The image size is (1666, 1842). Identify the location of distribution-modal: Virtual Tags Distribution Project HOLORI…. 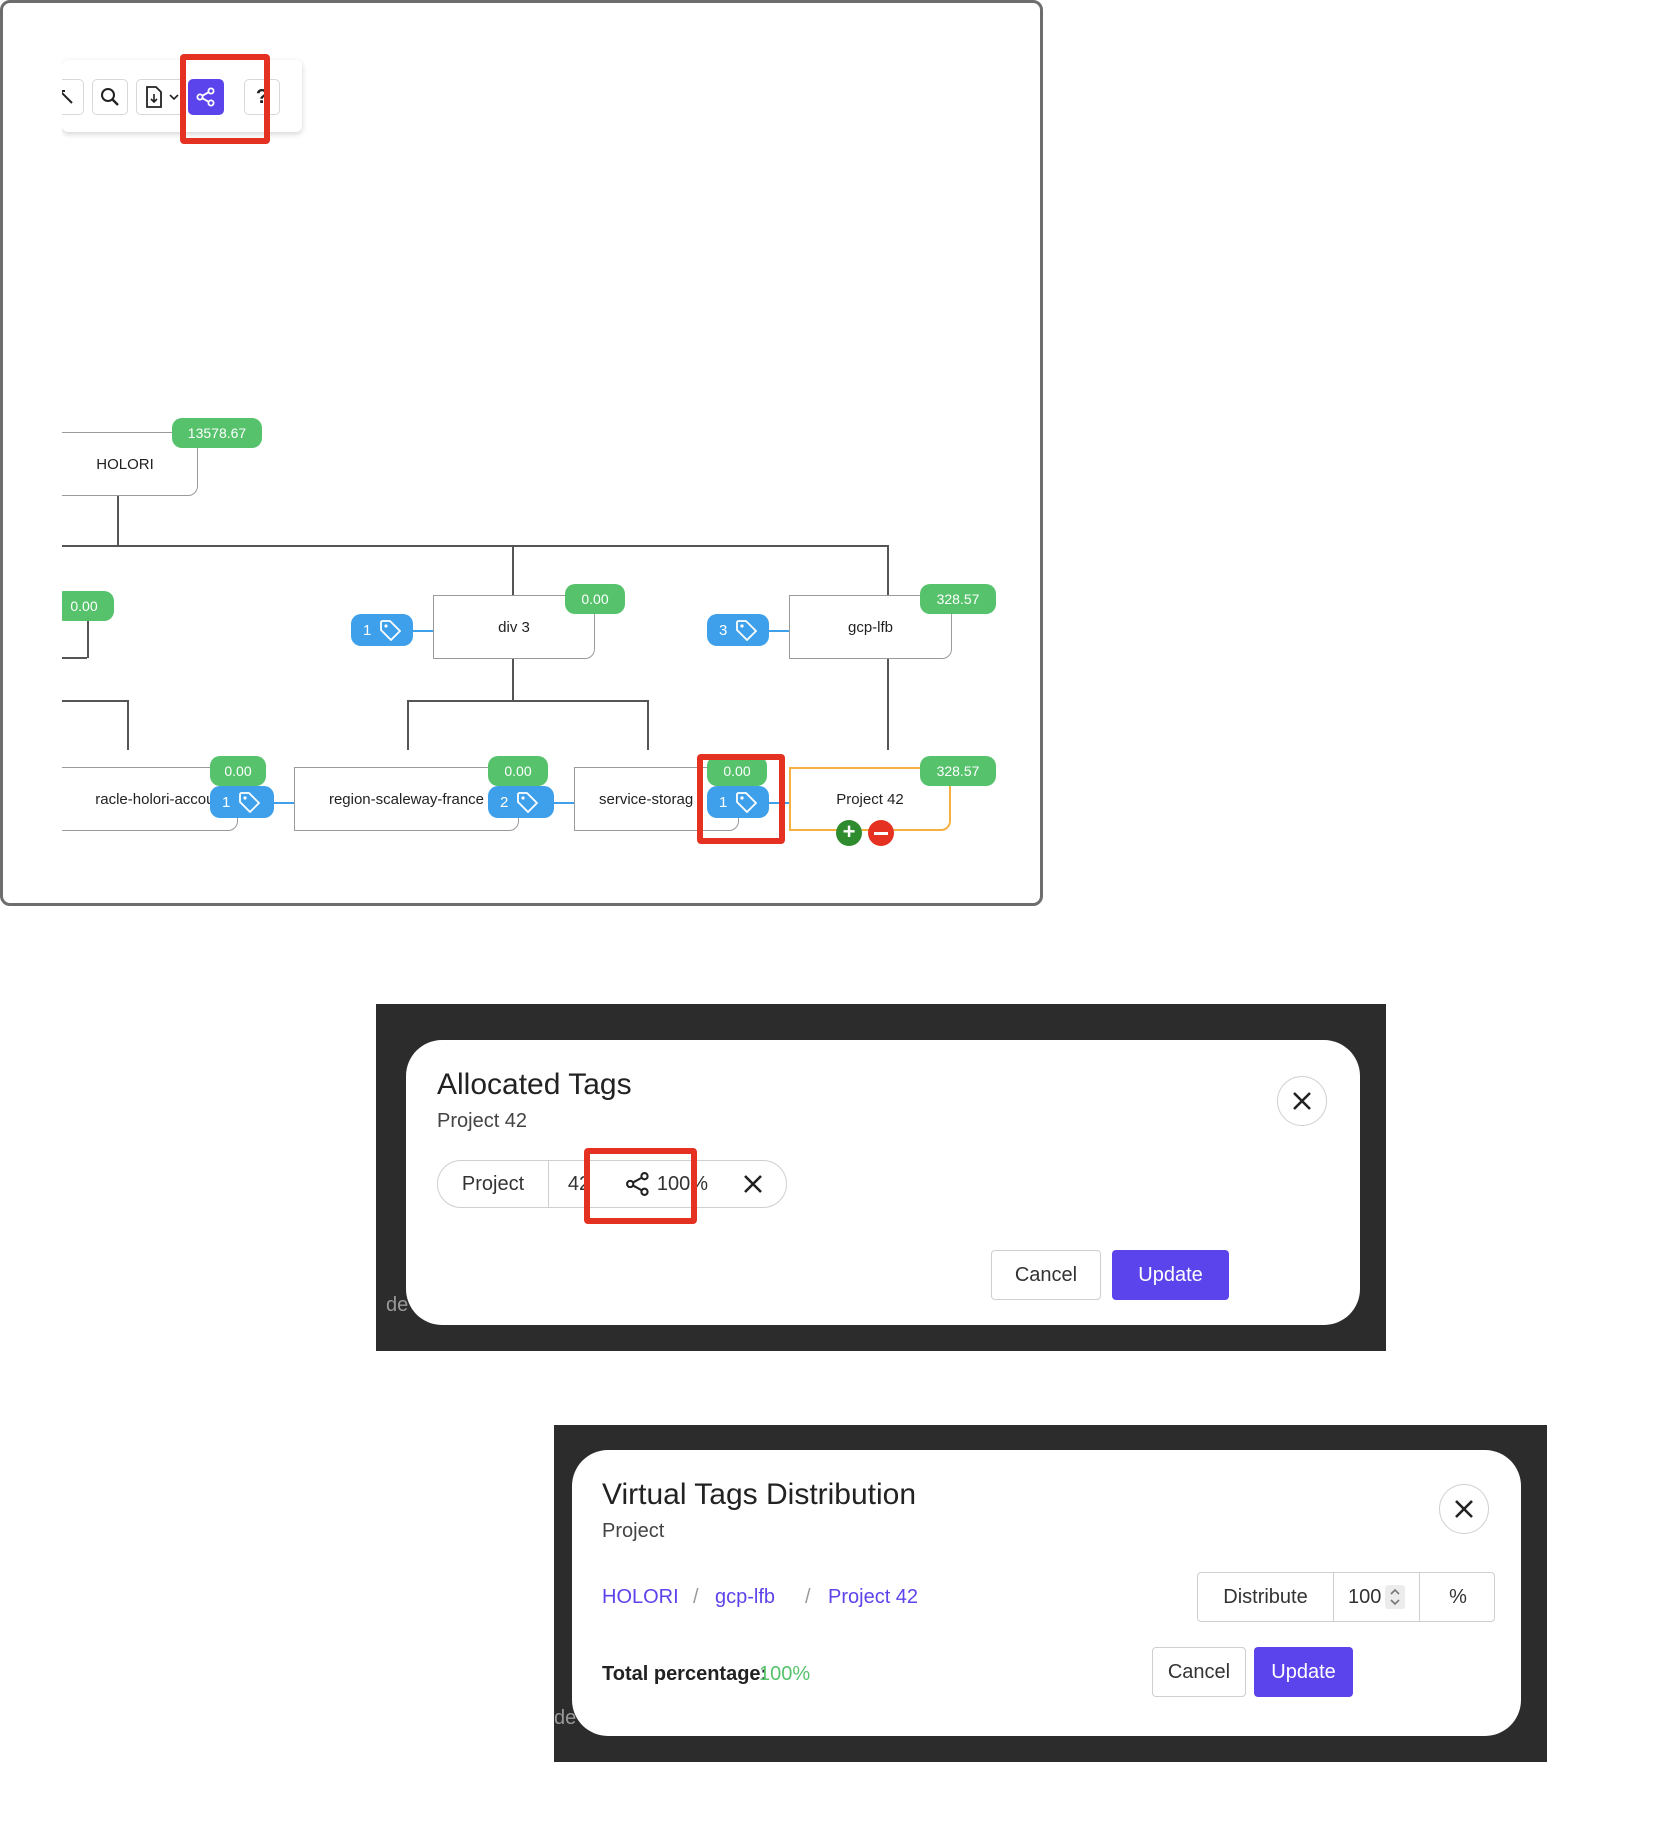
(1046, 1593).